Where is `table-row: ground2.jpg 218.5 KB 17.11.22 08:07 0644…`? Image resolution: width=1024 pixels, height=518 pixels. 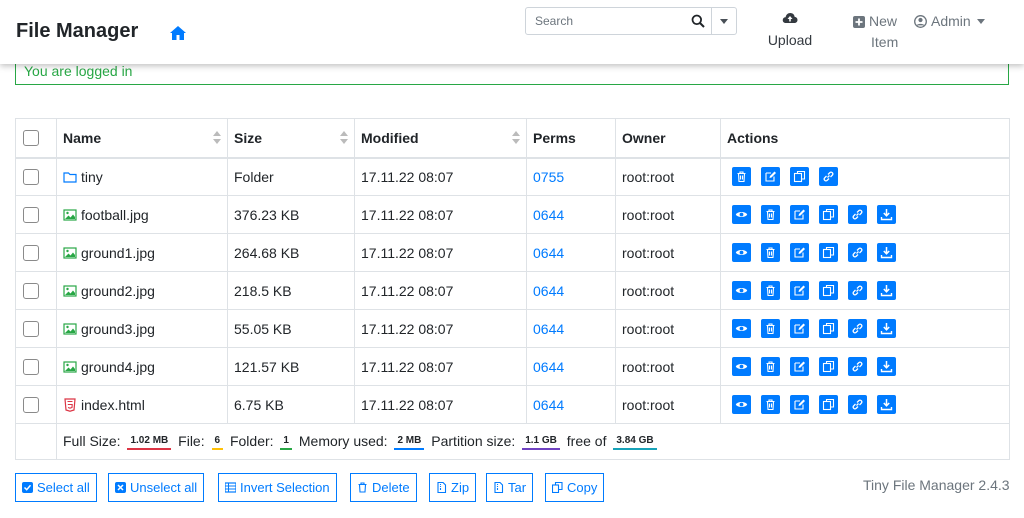
table-row: ground2.jpg 218.5 KB 17.11.22 08:07 0644… is located at coordinates (512, 290).